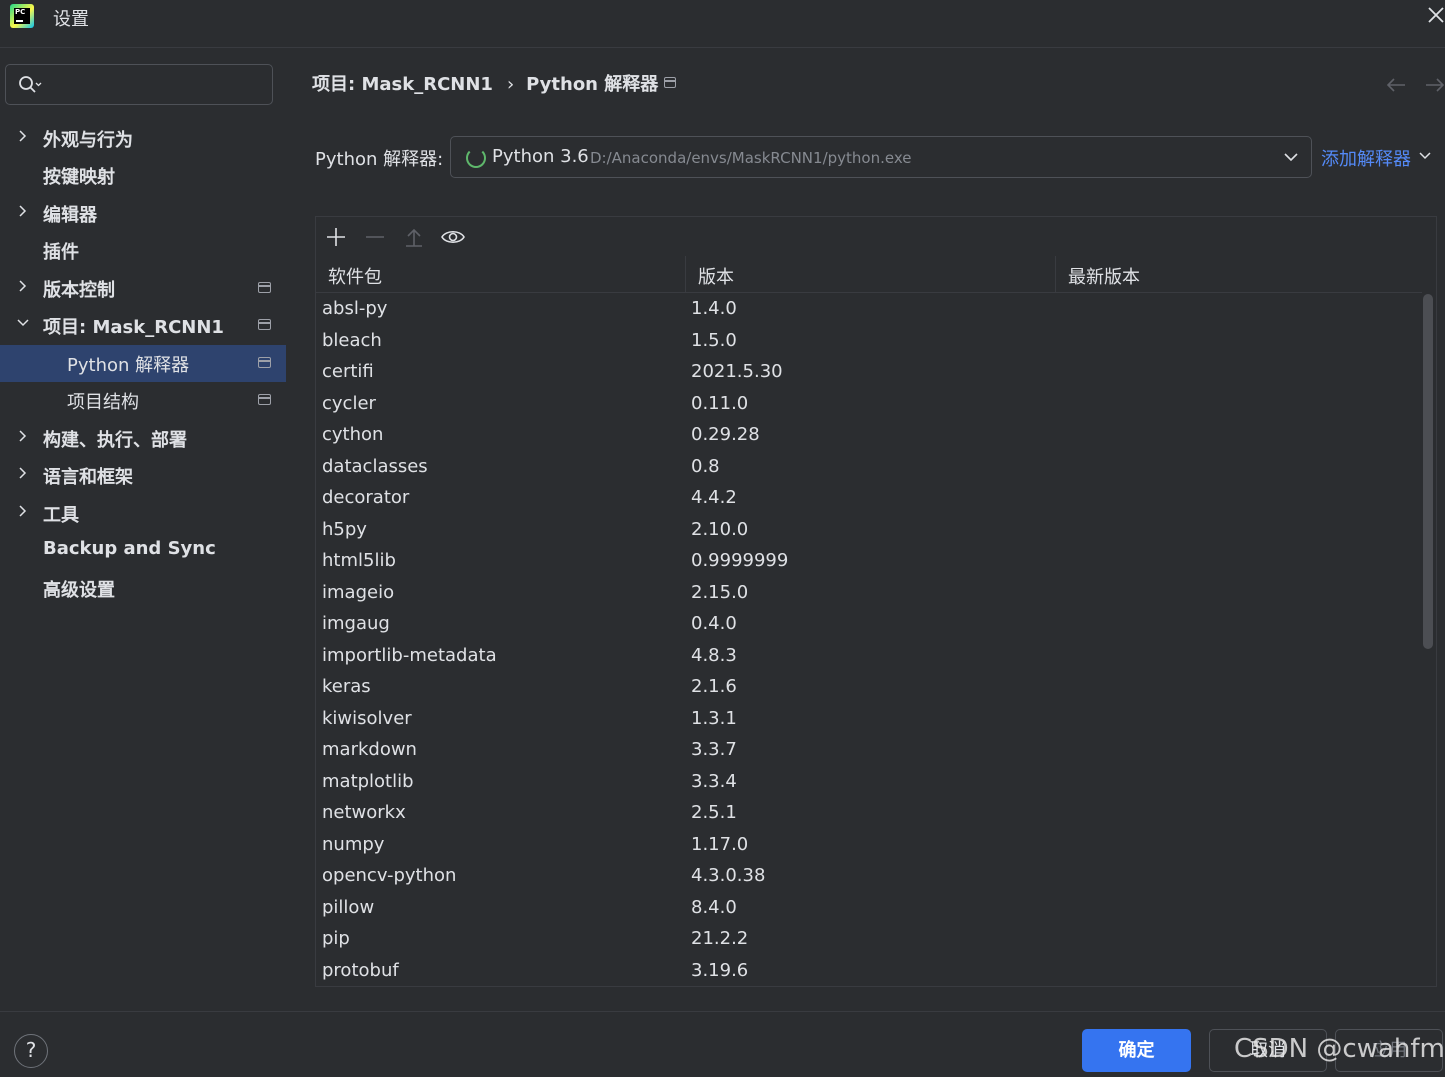  Describe the element at coordinates (868, 468) in the screenshot. I see `table-row: dataclasses 0.8` at that location.